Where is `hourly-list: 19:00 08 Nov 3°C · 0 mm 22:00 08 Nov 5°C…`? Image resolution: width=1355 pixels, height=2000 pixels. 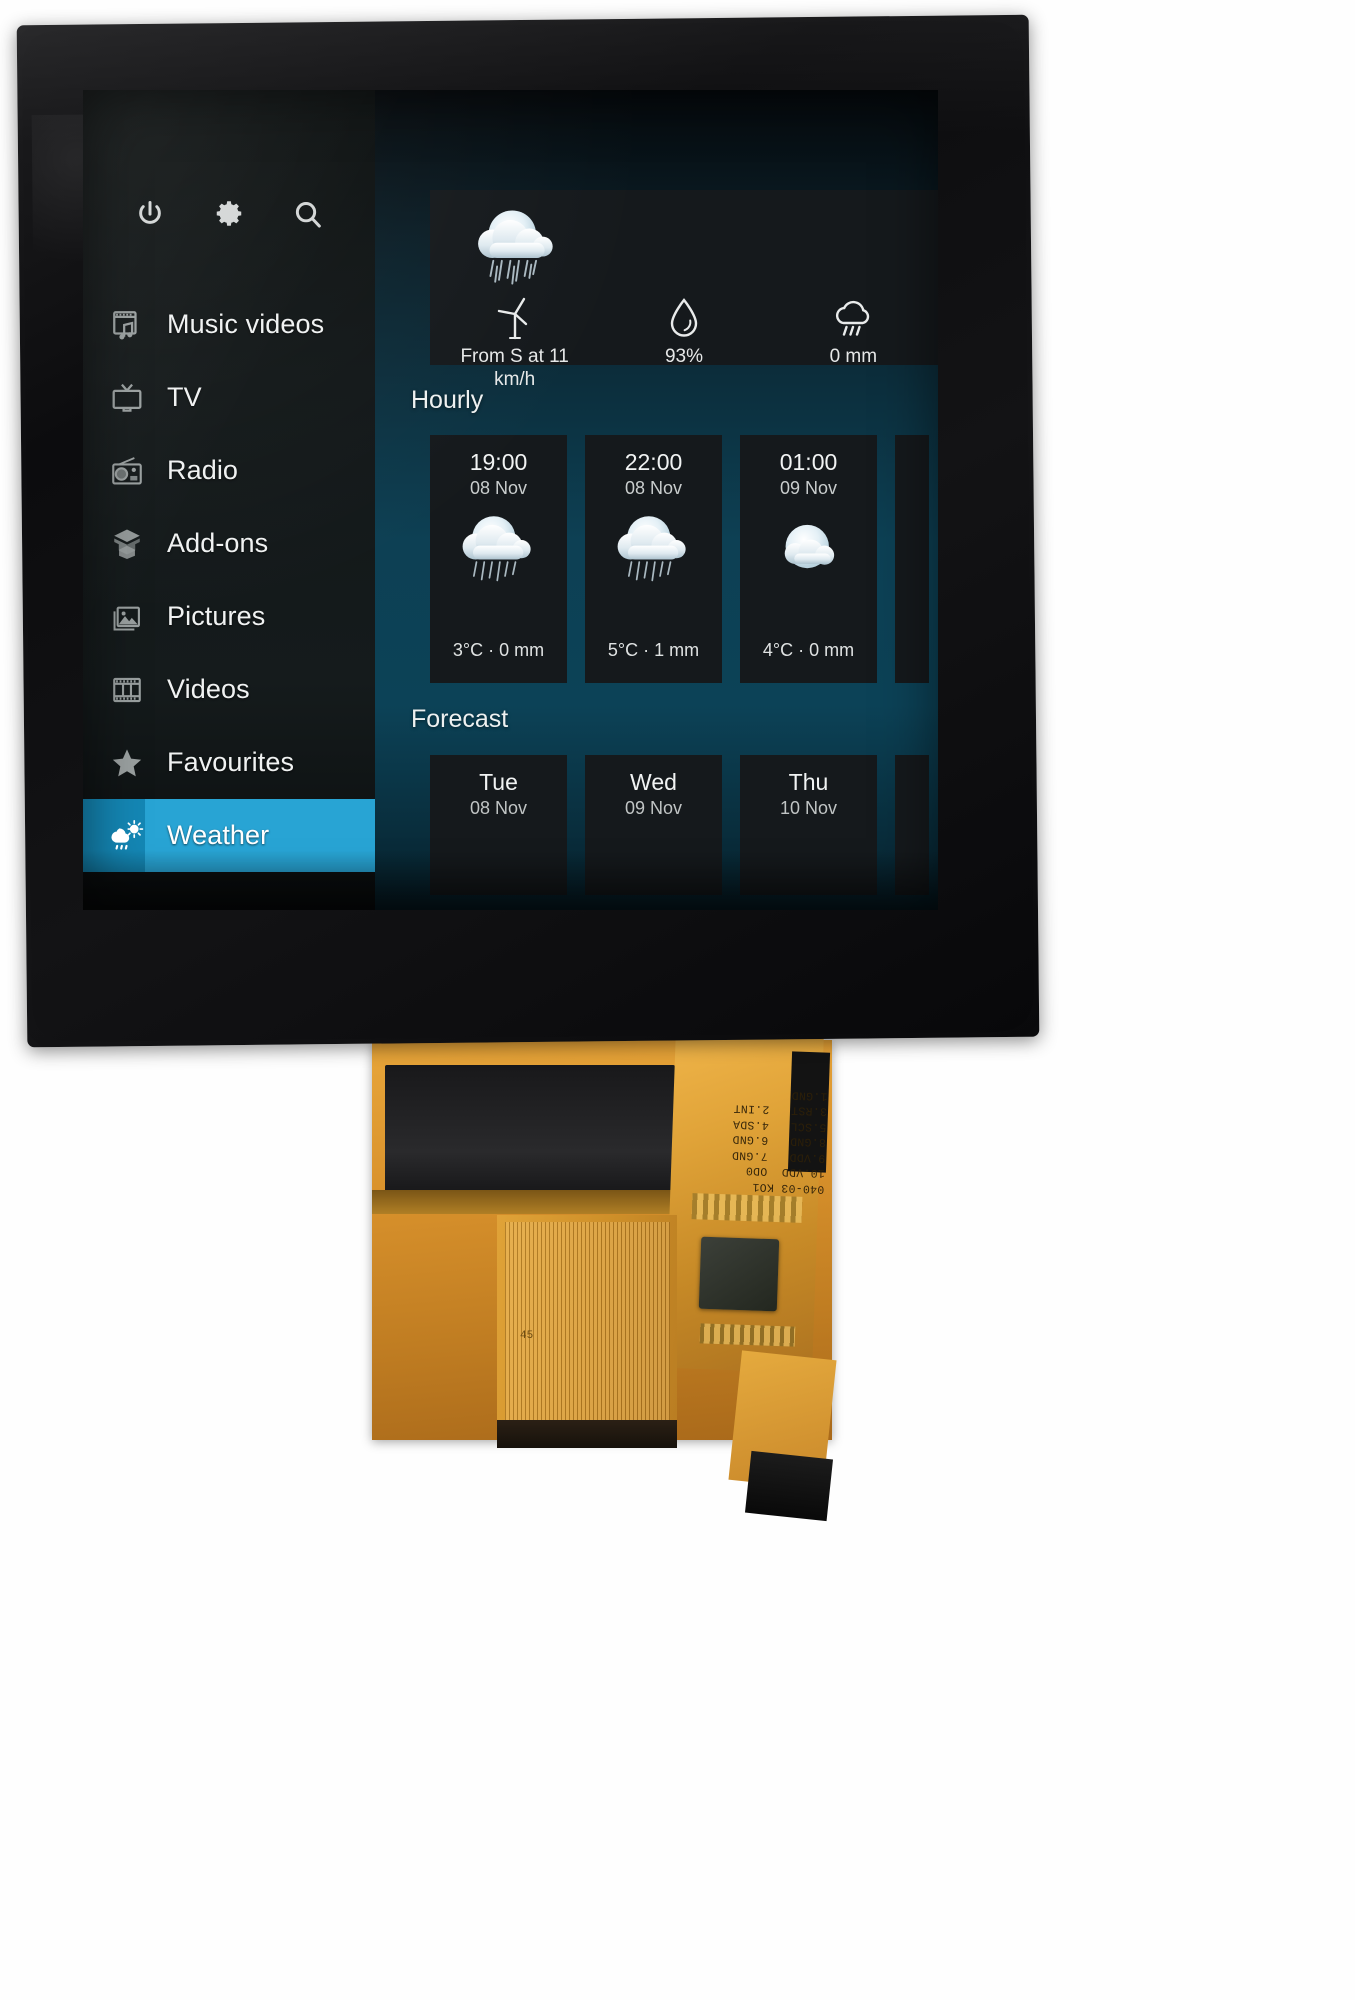
hourly-list: 19:00 08 Nov 3°C · 0 mm 22:00 08 Nov 5°C… is located at coordinates (679, 559).